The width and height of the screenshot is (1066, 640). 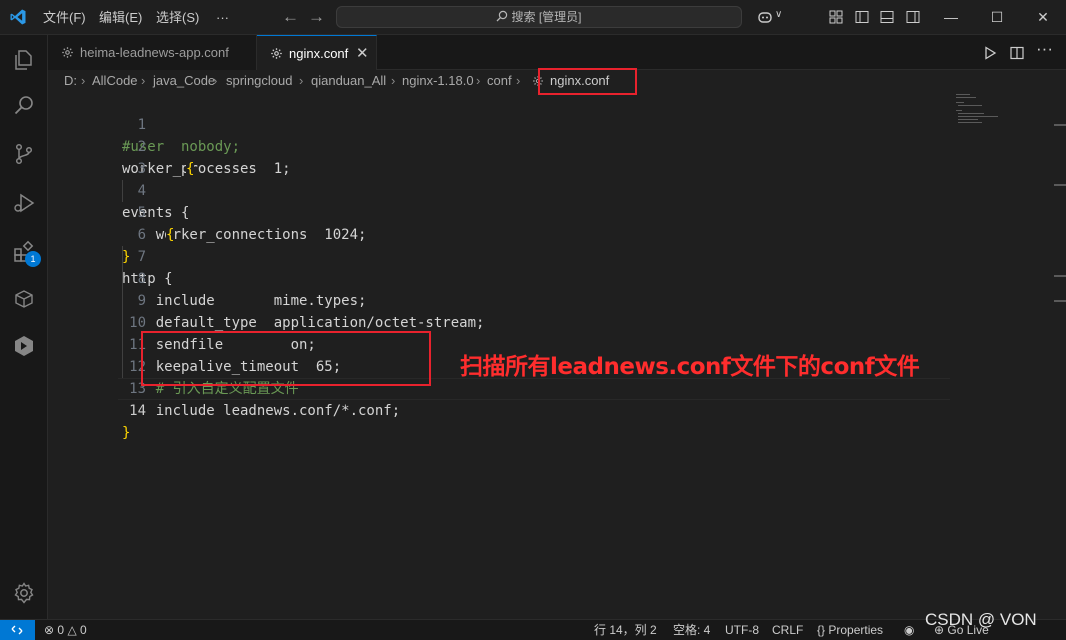 What do you see at coordinates (115, 81) in the screenshot?
I see `breadcrumb-item: AllCode` at bounding box center [115, 81].